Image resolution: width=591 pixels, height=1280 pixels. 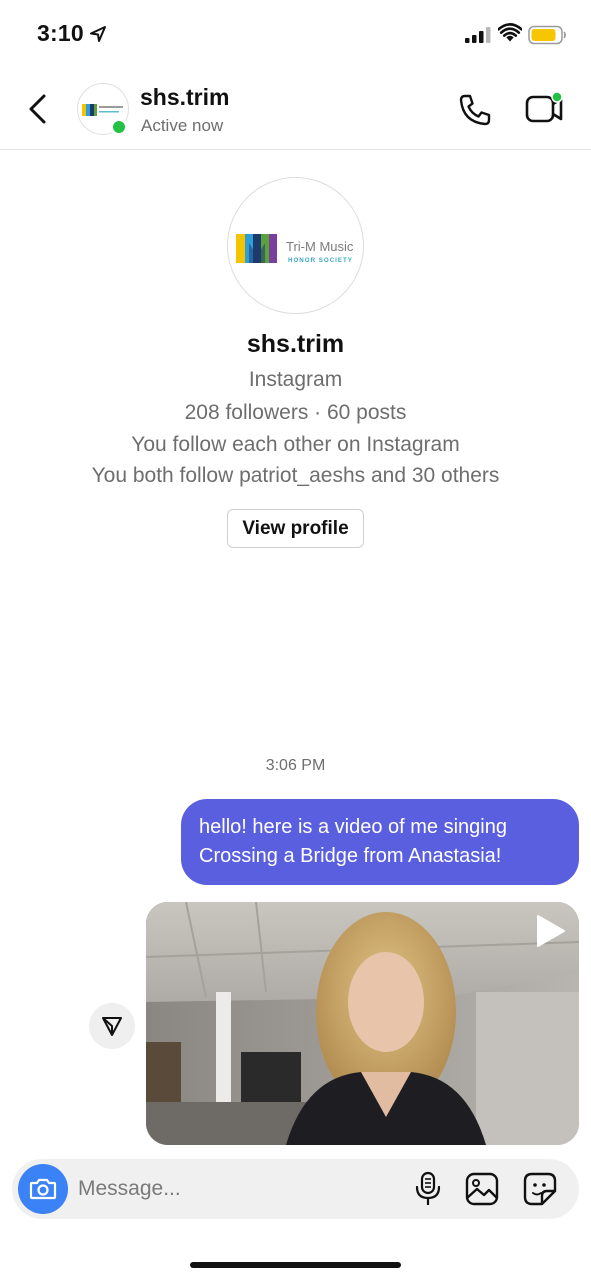 What do you see at coordinates (428, 1189) in the screenshot?
I see `microphone-icon` at bounding box center [428, 1189].